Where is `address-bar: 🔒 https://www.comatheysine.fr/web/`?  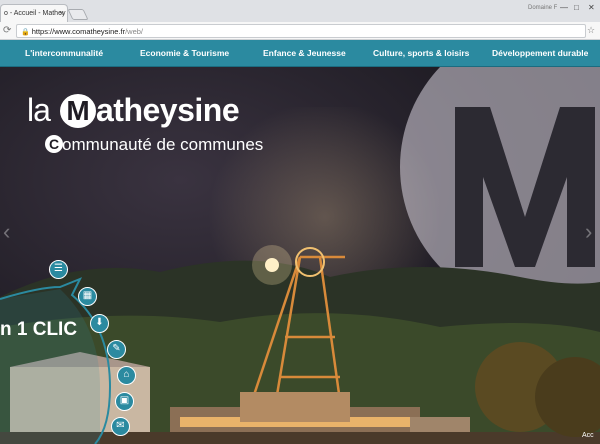
address-bar: 🔒 https://www.comatheysine.fr/web/ is located at coordinates (301, 31).